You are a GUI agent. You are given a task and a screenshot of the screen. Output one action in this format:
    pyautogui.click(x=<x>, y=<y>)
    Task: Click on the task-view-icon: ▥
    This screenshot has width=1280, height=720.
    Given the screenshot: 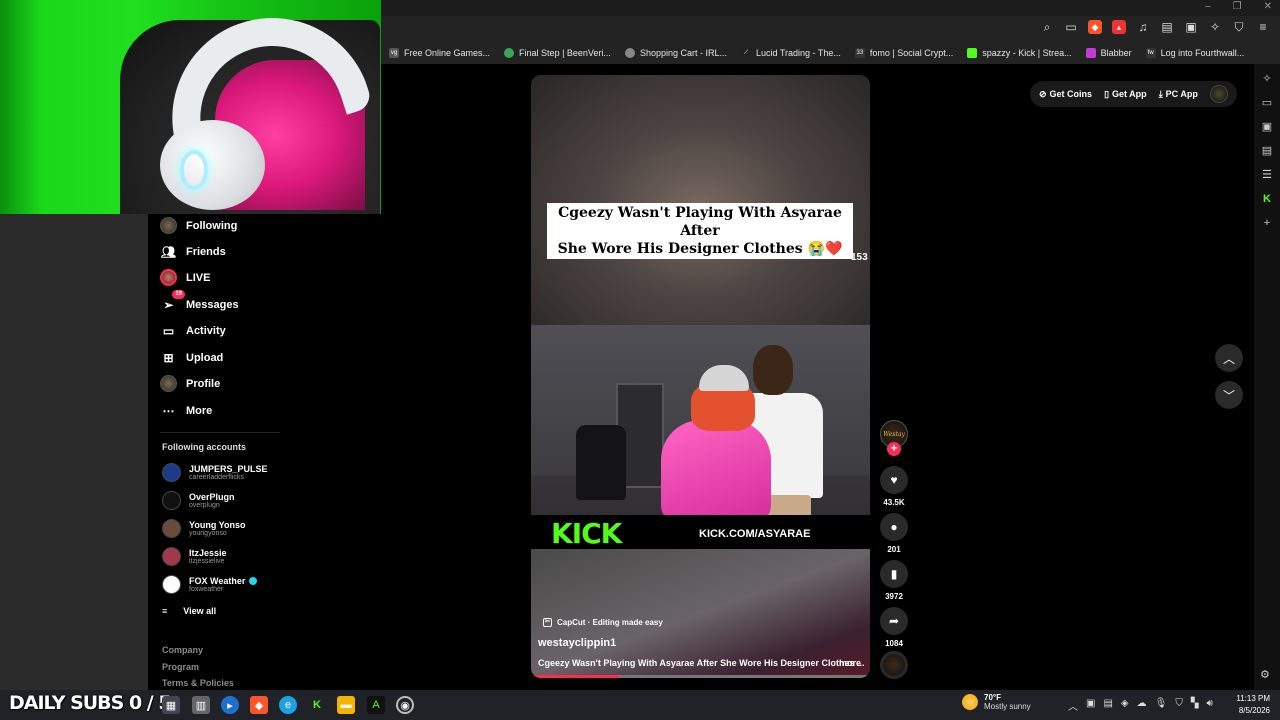 What is the action you would take?
    pyautogui.click(x=201, y=705)
    